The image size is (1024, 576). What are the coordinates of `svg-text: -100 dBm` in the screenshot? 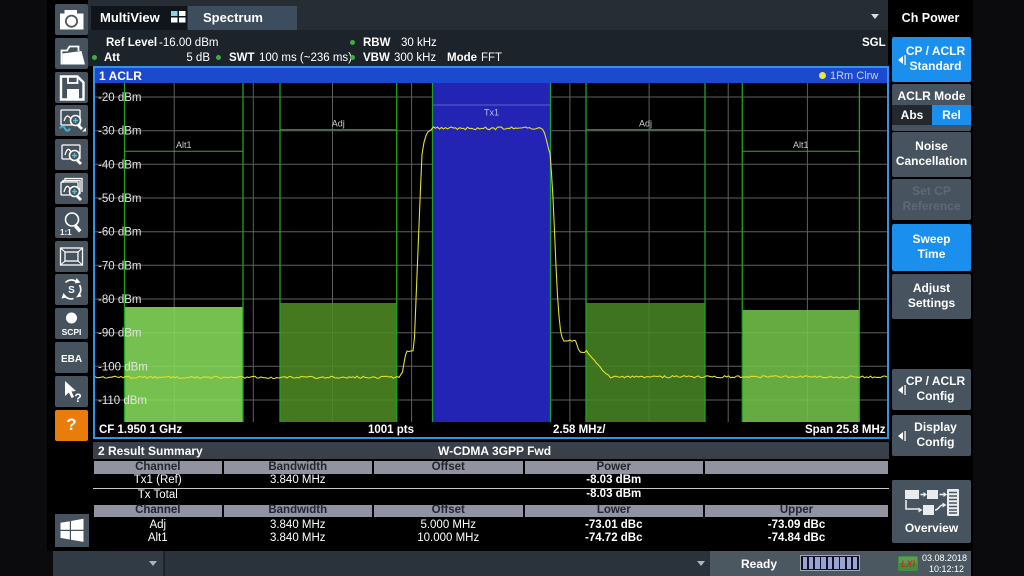 It's located at (123, 367).